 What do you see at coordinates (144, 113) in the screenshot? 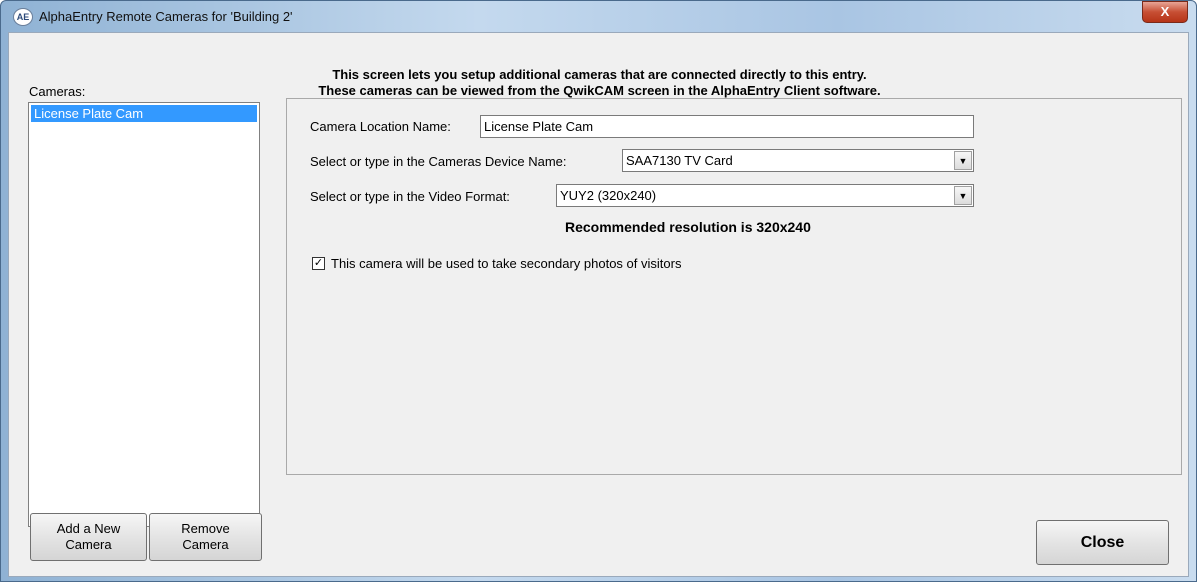
I see `camera-list-item: License Plate Cam` at bounding box center [144, 113].